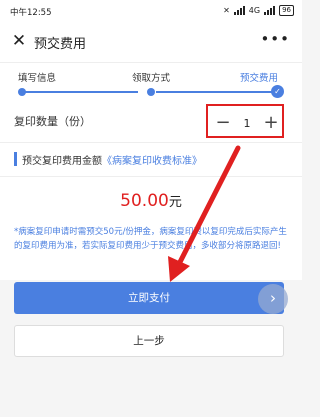  I want to click on step-1-dot, so click(22, 92).